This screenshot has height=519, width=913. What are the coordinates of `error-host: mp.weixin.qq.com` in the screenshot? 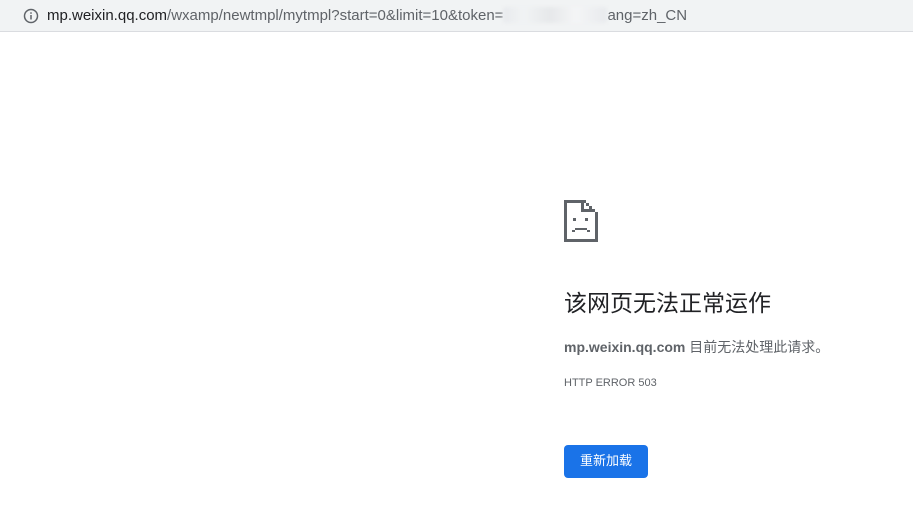 It's located at (625, 347).